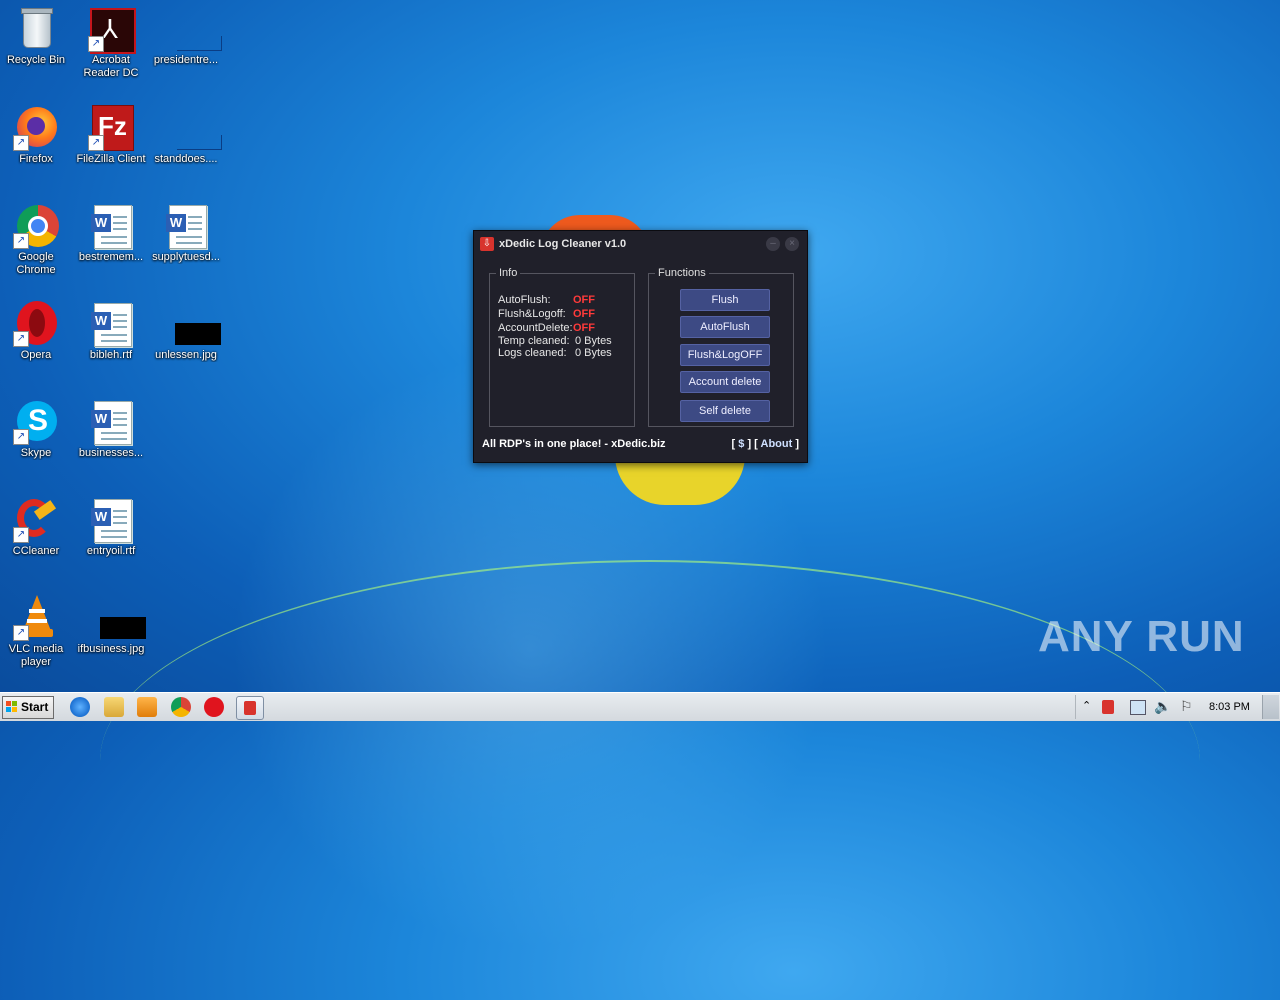  Describe the element at coordinates (1108, 707) in the screenshot. I see `xdedic-tray-icon` at that location.